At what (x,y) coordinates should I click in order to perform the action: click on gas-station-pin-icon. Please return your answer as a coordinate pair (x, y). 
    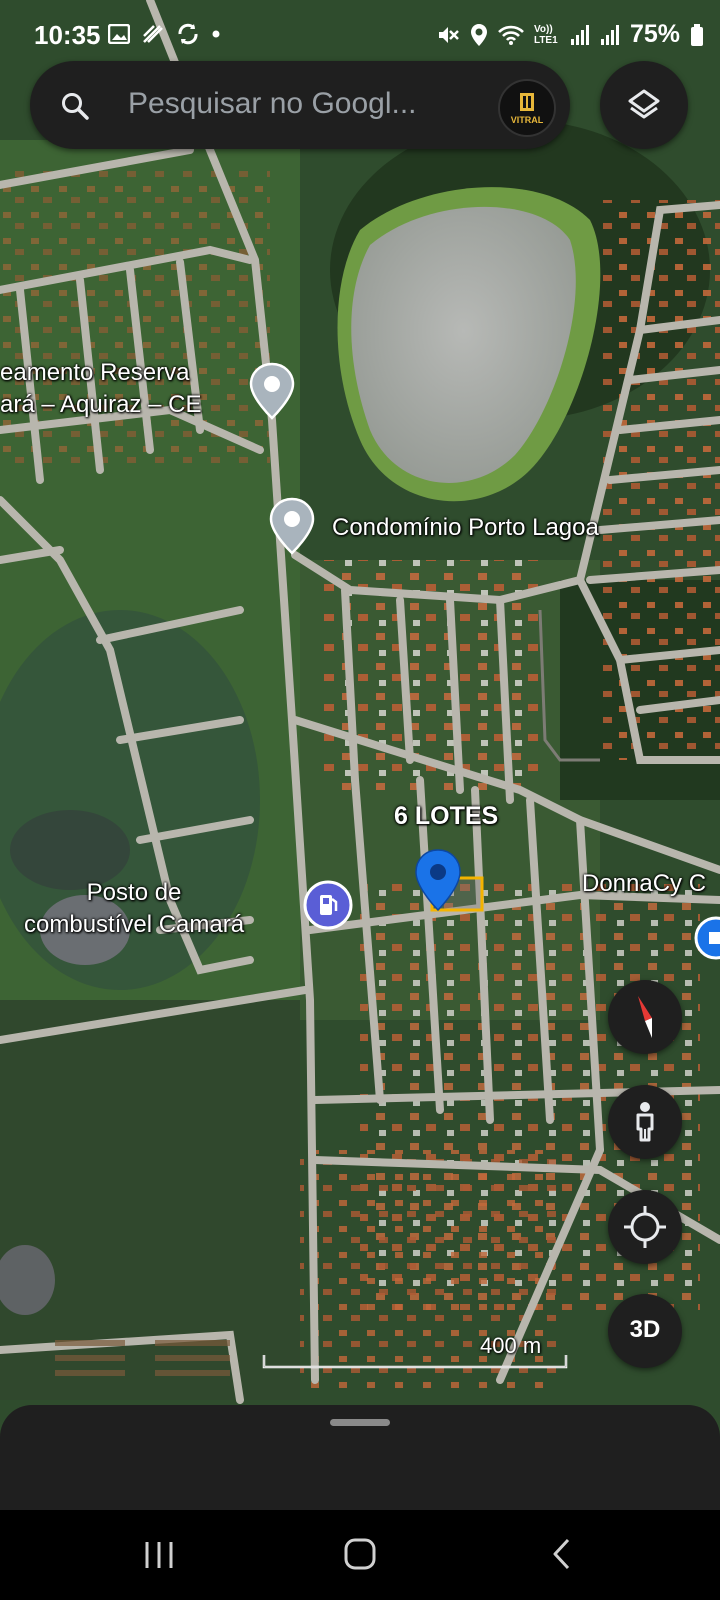
    Looking at the image, I should click on (328, 905).